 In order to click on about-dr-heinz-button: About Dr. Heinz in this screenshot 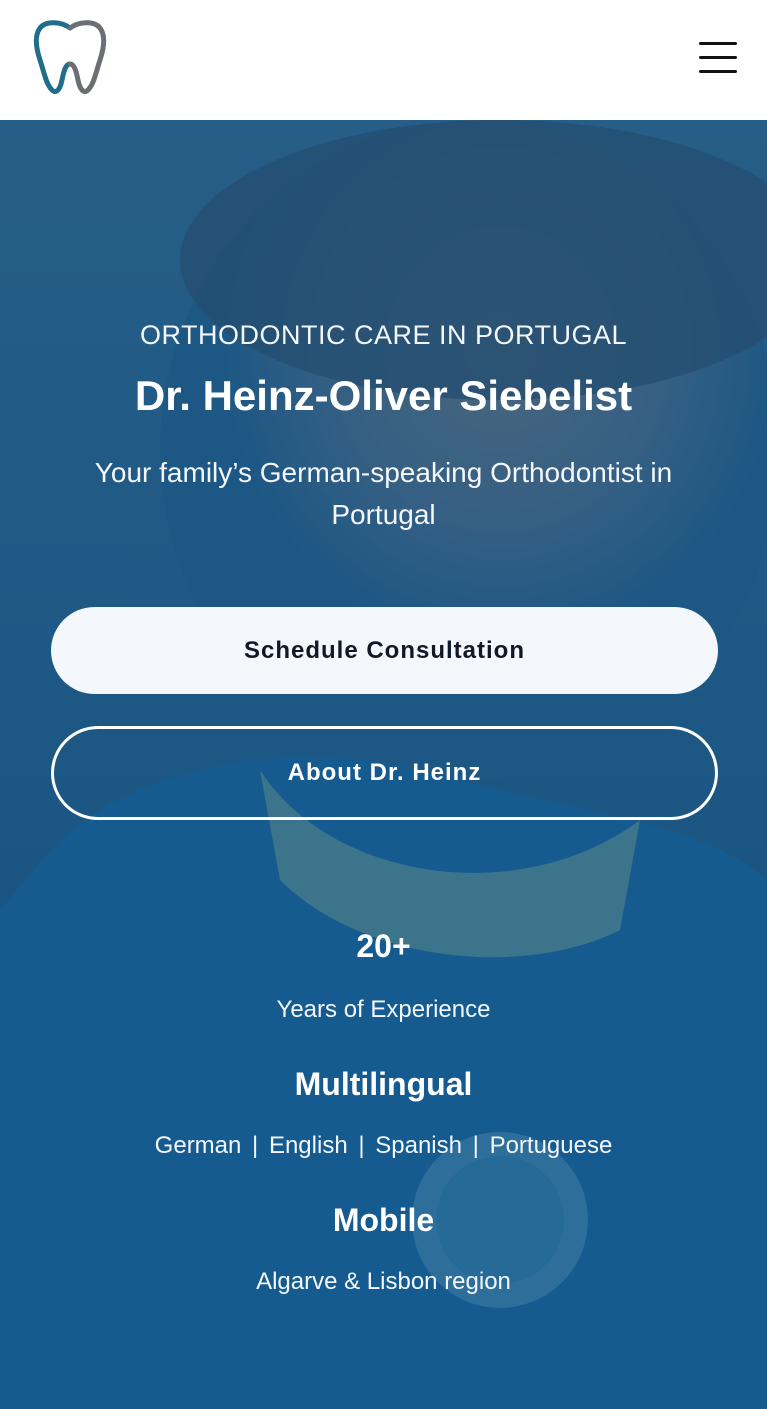, I will do `click(384, 773)`.